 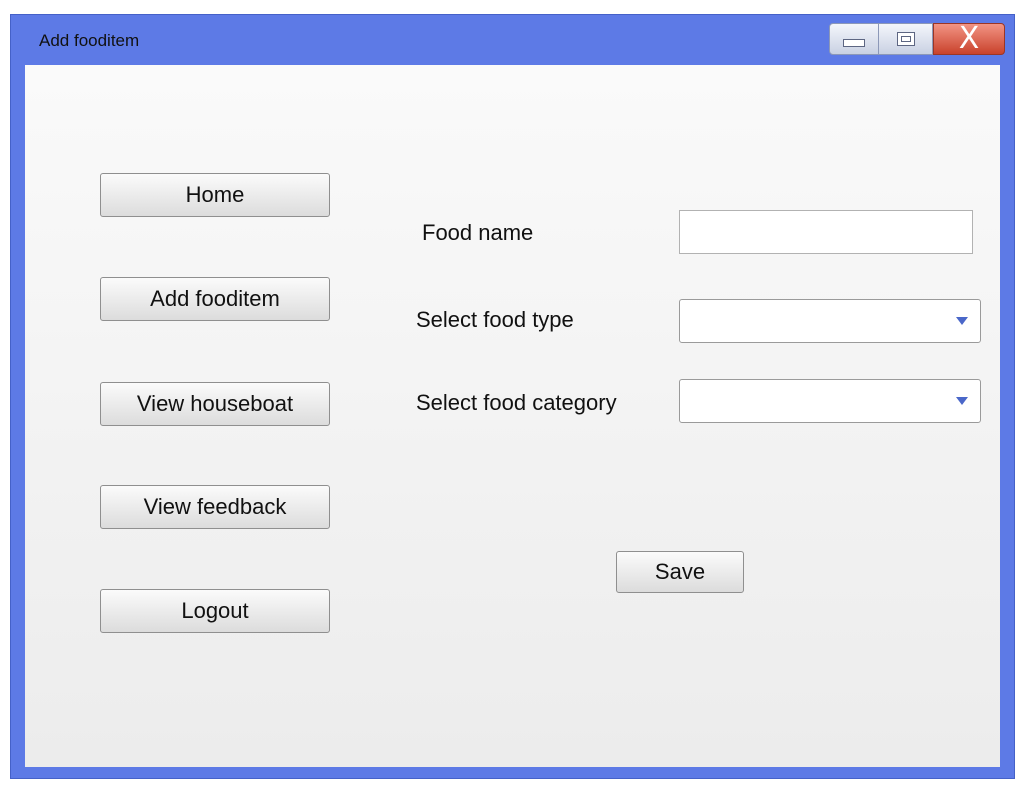 I want to click on maximize-icon, so click(x=905, y=39).